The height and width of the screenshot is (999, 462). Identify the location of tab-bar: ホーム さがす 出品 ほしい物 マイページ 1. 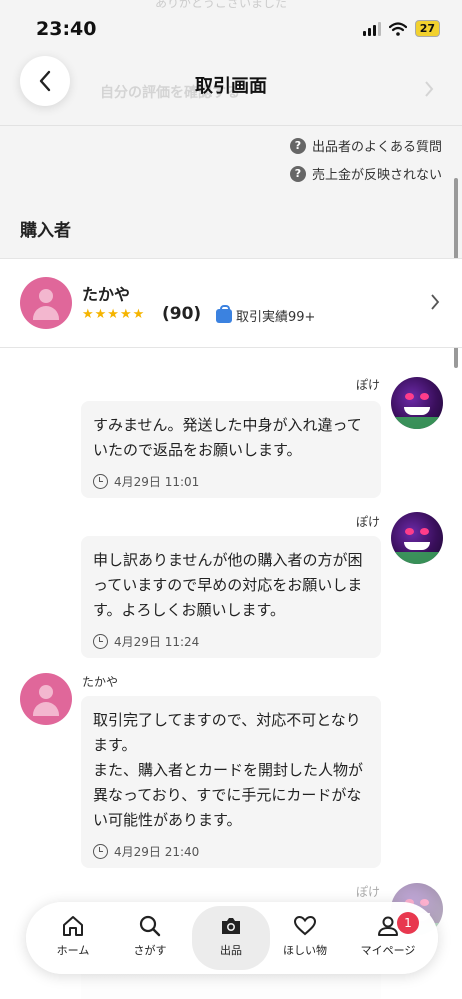
(232, 938).